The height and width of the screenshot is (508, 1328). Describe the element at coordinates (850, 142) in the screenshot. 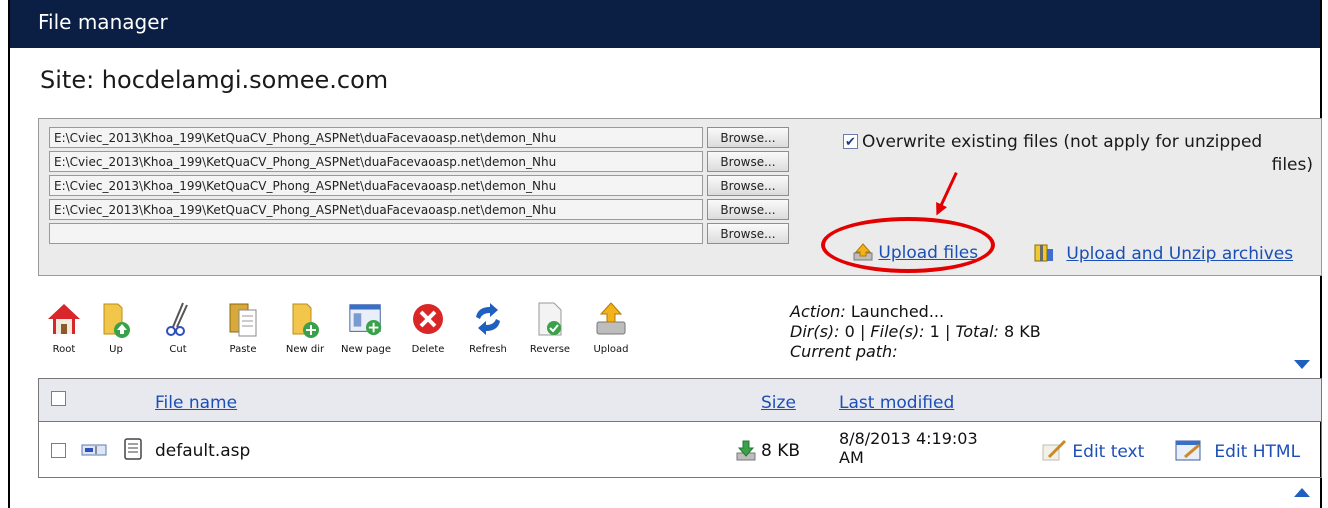

I see `overwrite-checkbox` at that location.